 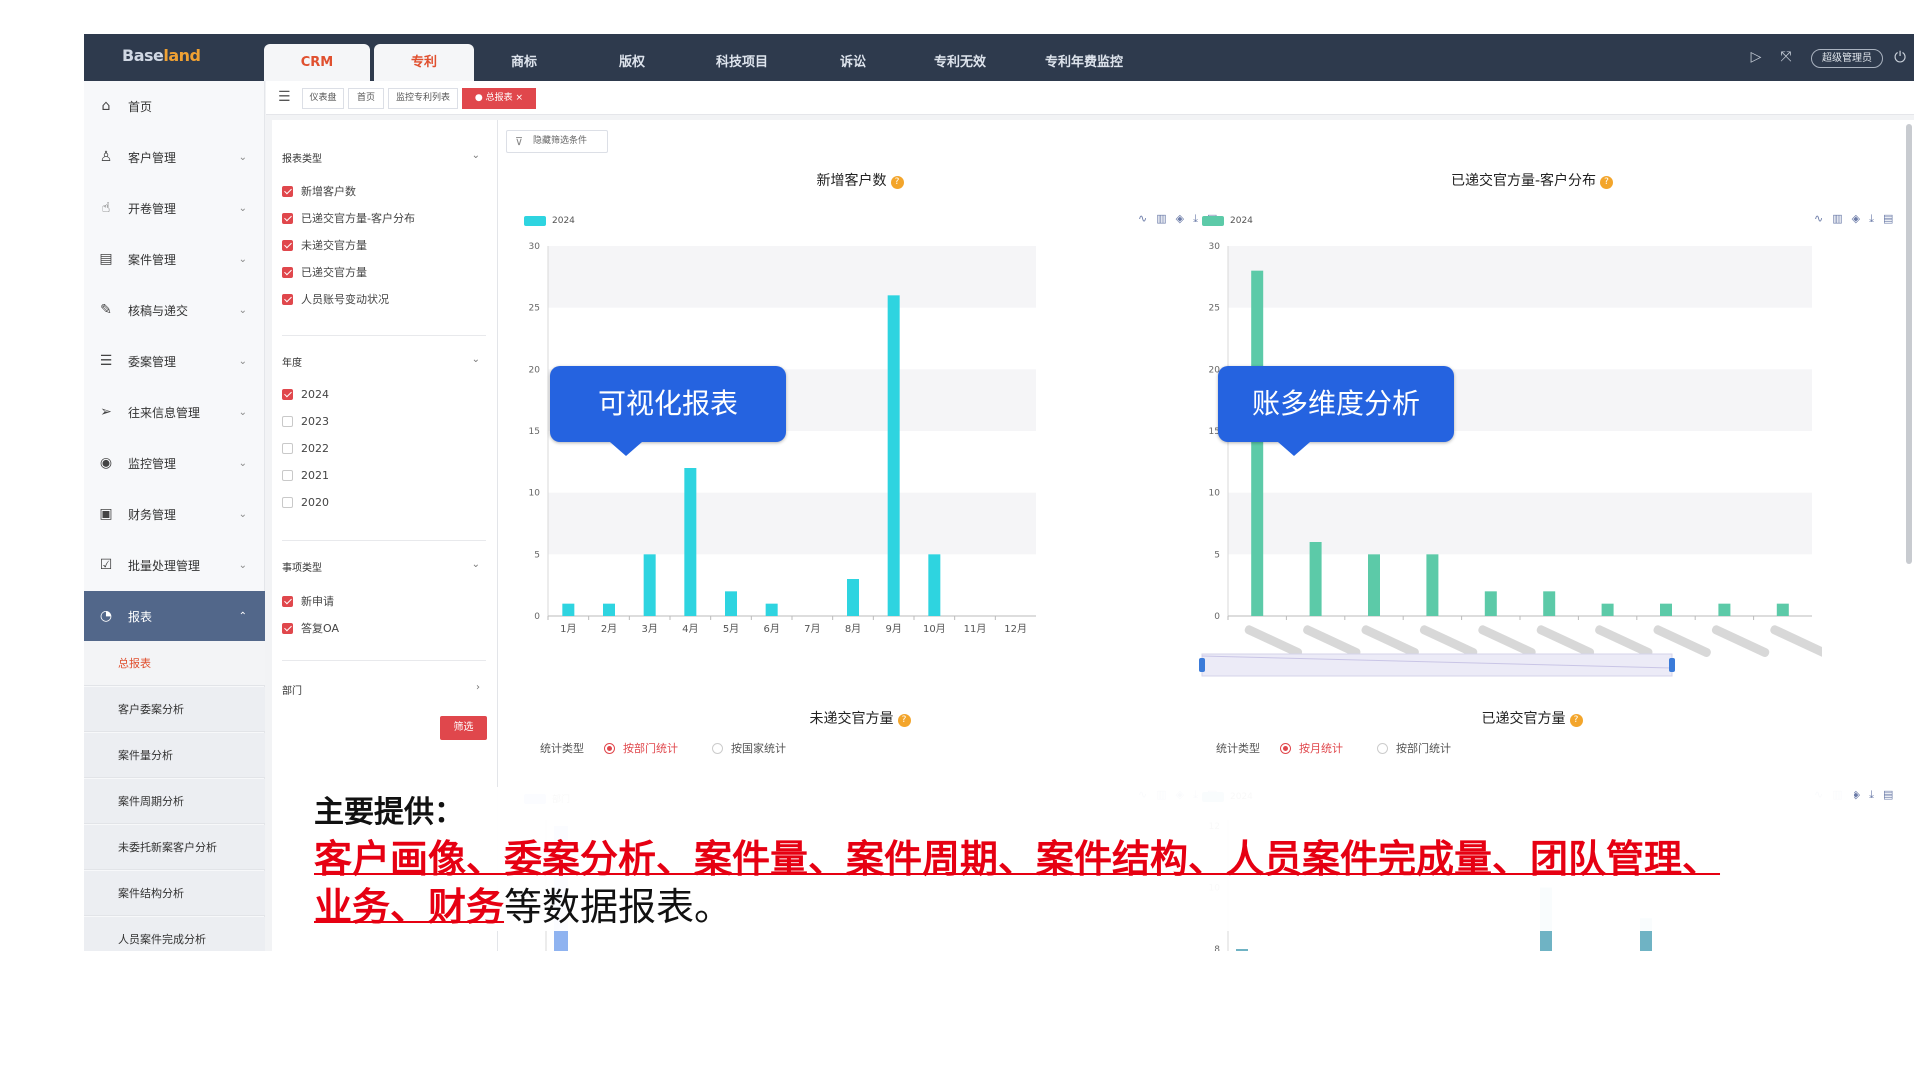 I want to click on checkbox-year-2021: 2021, so click(x=305, y=475).